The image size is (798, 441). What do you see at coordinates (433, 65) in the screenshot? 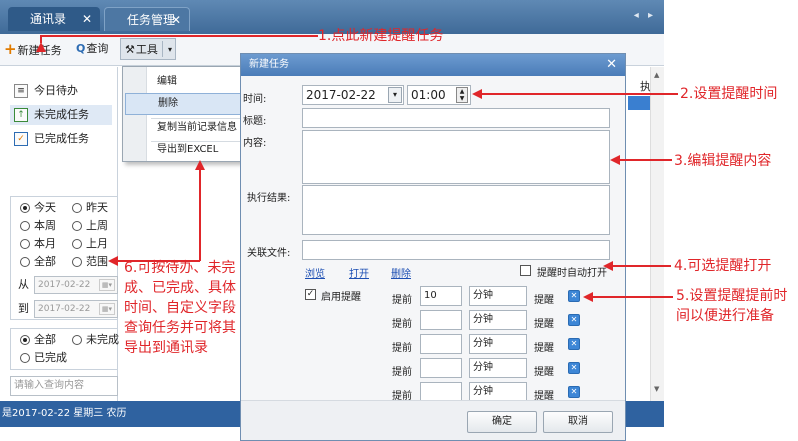
I see `dialog-title-bar: 新建任务 ✕` at bounding box center [433, 65].